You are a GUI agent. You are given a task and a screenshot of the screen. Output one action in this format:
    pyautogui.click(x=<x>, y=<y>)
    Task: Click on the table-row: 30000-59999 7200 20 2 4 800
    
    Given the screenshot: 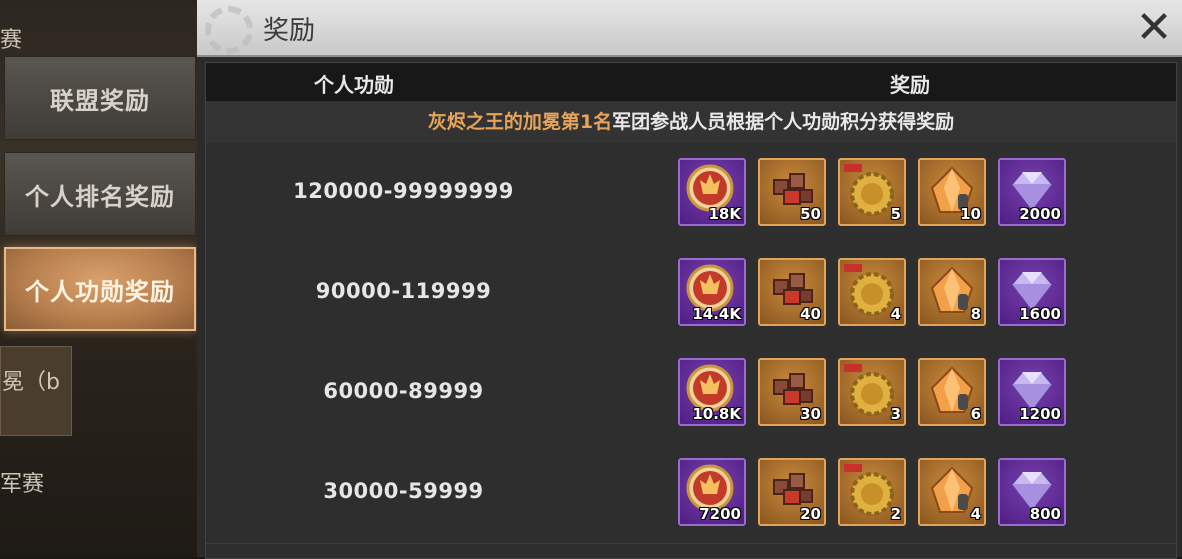 What is the action you would take?
    pyautogui.click(x=691, y=493)
    